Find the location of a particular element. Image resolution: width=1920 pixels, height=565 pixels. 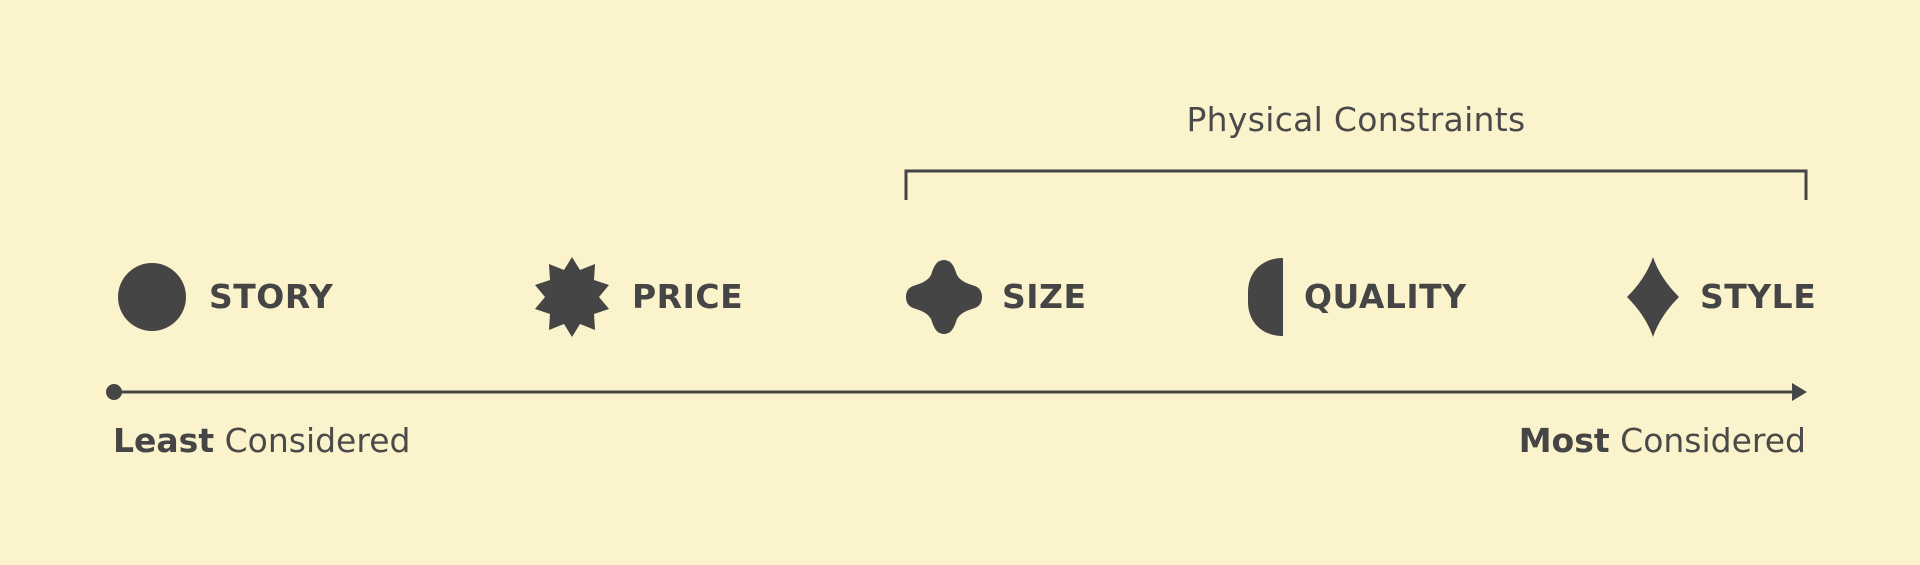

circle-icon is located at coordinates (152, 297).